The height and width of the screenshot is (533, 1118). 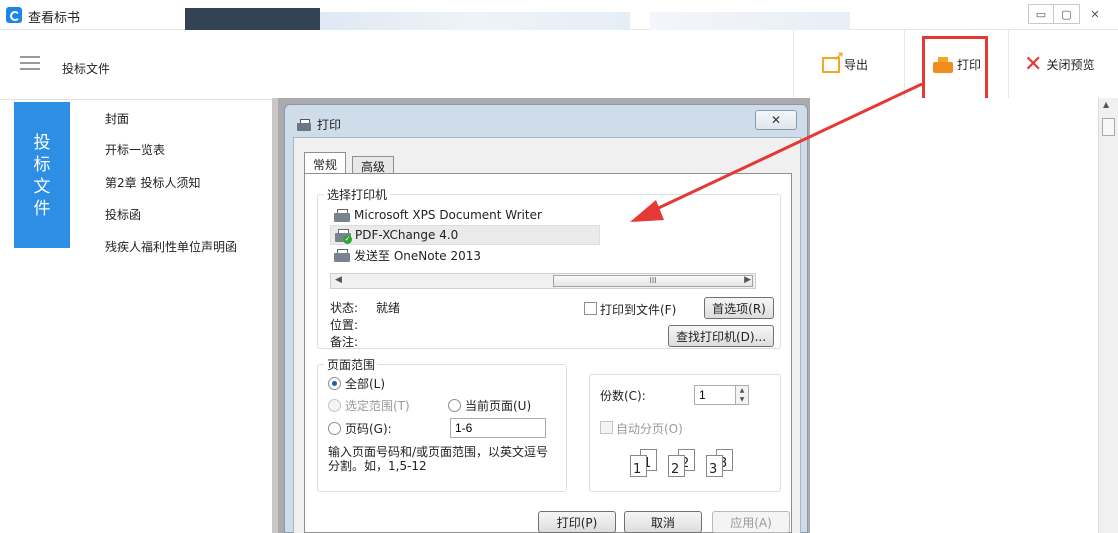 I want to click on window-controls: ▭ ▢ ✕, so click(x=1069, y=14).